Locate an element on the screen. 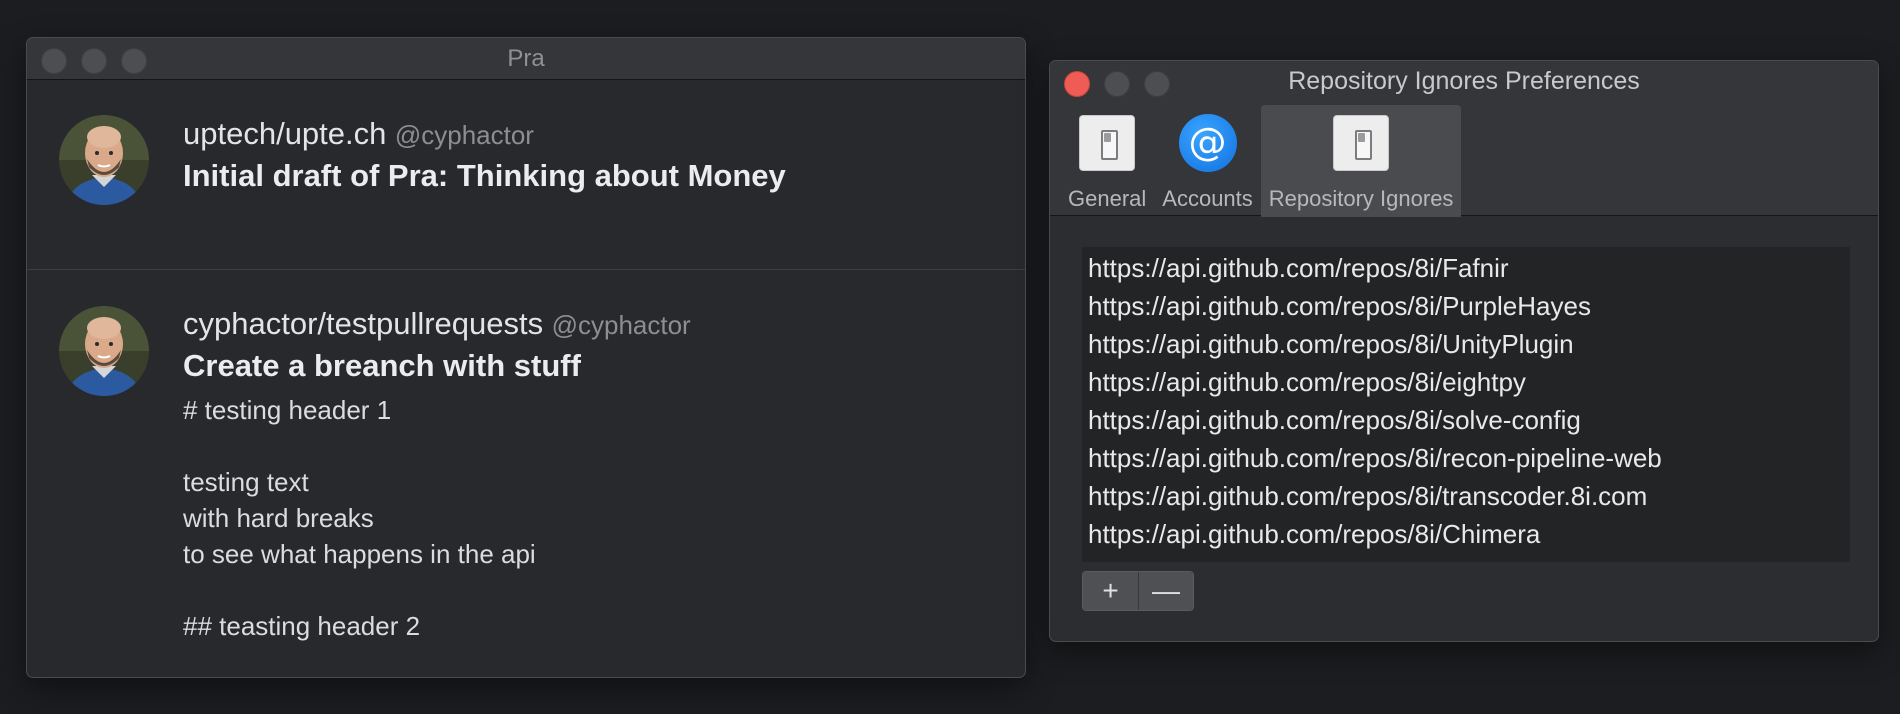  tab-accounts: @ Accounts is located at coordinates (1207, 161).